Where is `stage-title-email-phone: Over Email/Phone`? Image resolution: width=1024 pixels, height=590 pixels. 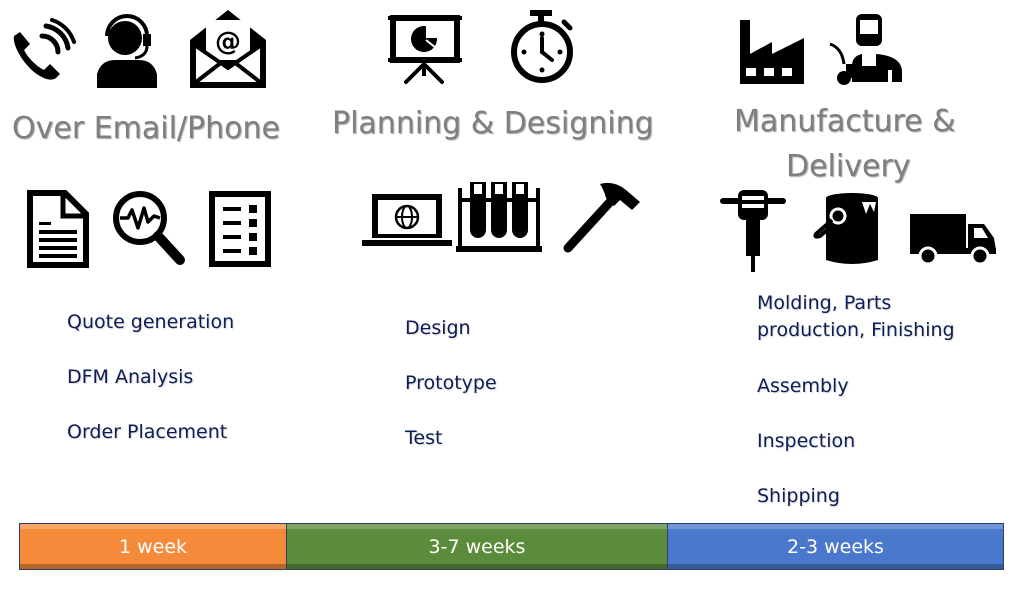 stage-title-email-phone: Over Email/Phone is located at coordinates (146, 128).